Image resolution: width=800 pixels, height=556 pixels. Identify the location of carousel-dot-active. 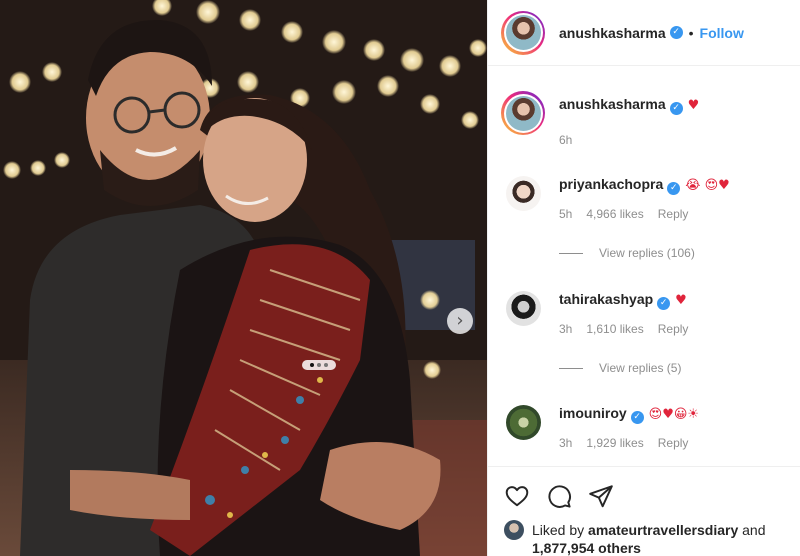
(312, 365).